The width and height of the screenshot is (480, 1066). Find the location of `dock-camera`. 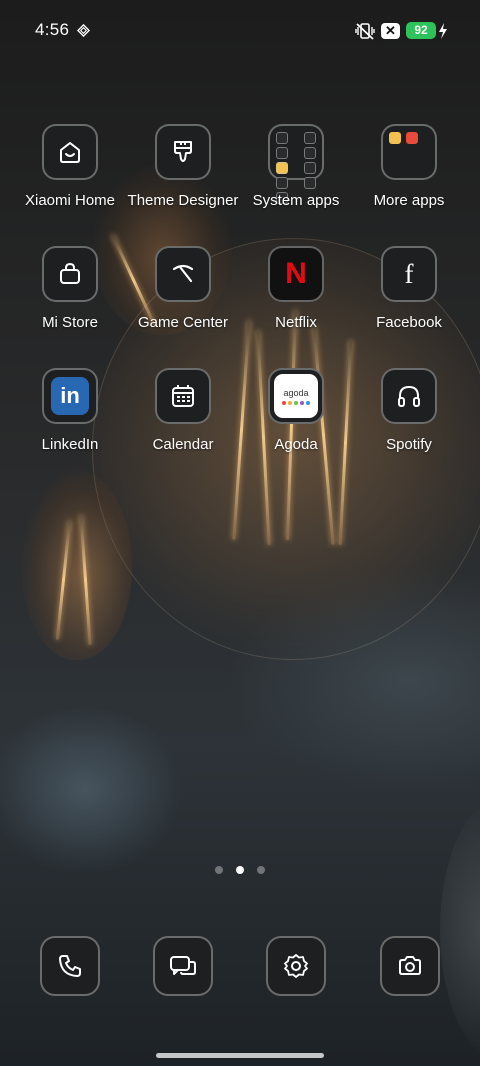

dock-camera is located at coordinates (410, 966).